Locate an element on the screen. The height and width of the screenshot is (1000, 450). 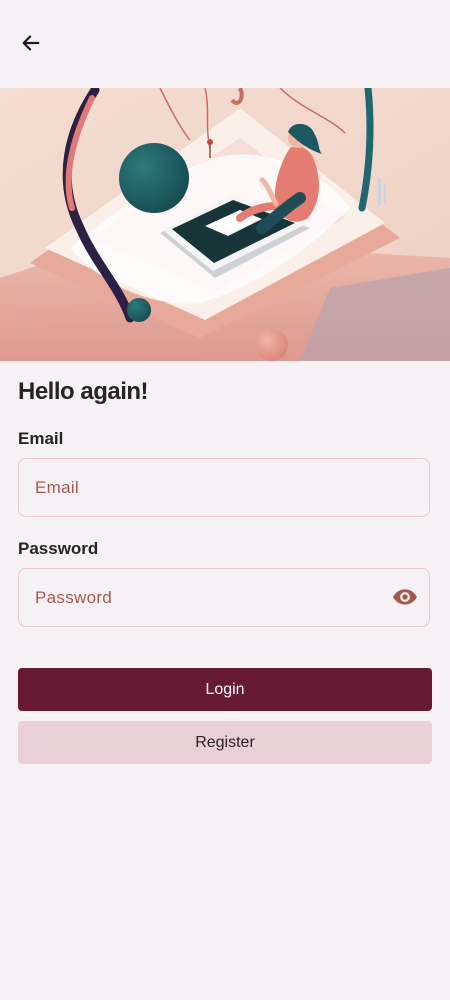
eye-icon is located at coordinates (405, 599).